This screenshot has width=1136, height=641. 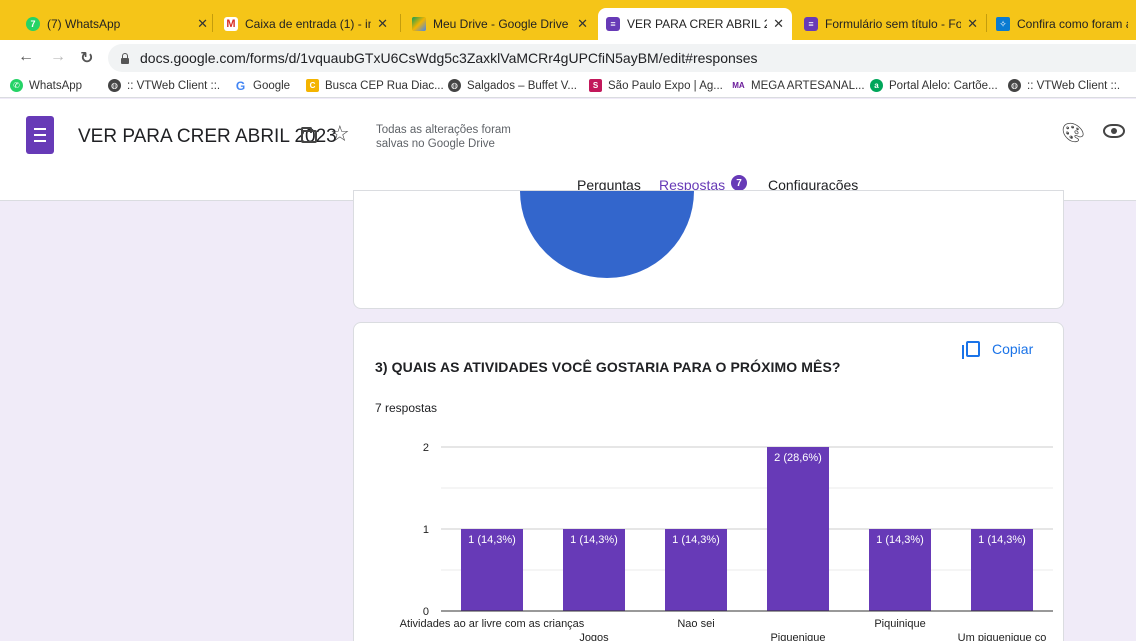 What do you see at coordinates (240, 85) in the screenshot?
I see `google-icon: G` at bounding box center [240, 85].